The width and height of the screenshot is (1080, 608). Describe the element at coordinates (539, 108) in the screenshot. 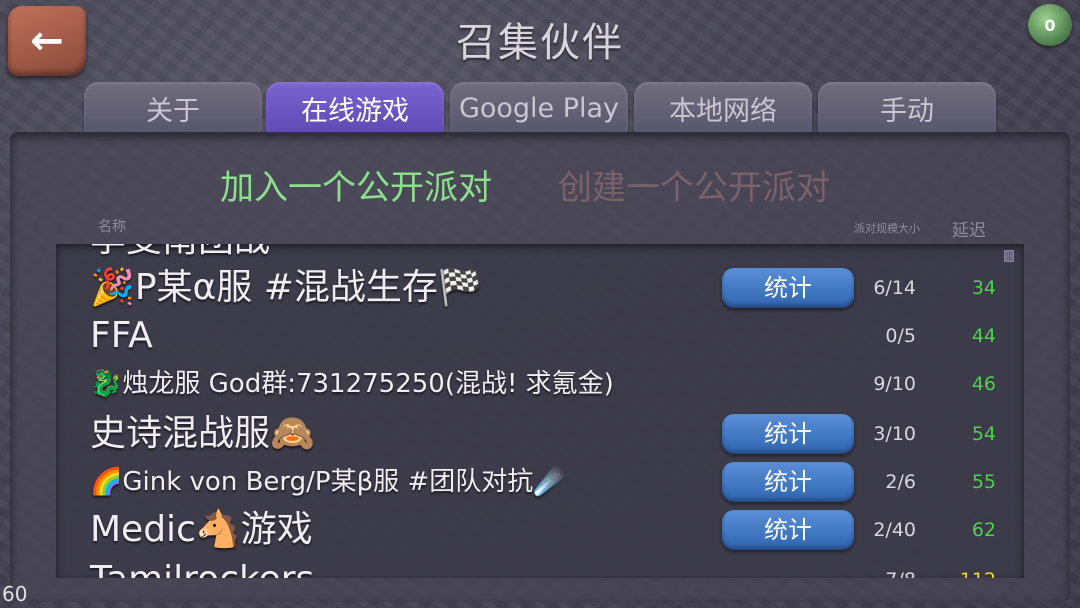

I see `tab-google-play: Google Play` at that location.